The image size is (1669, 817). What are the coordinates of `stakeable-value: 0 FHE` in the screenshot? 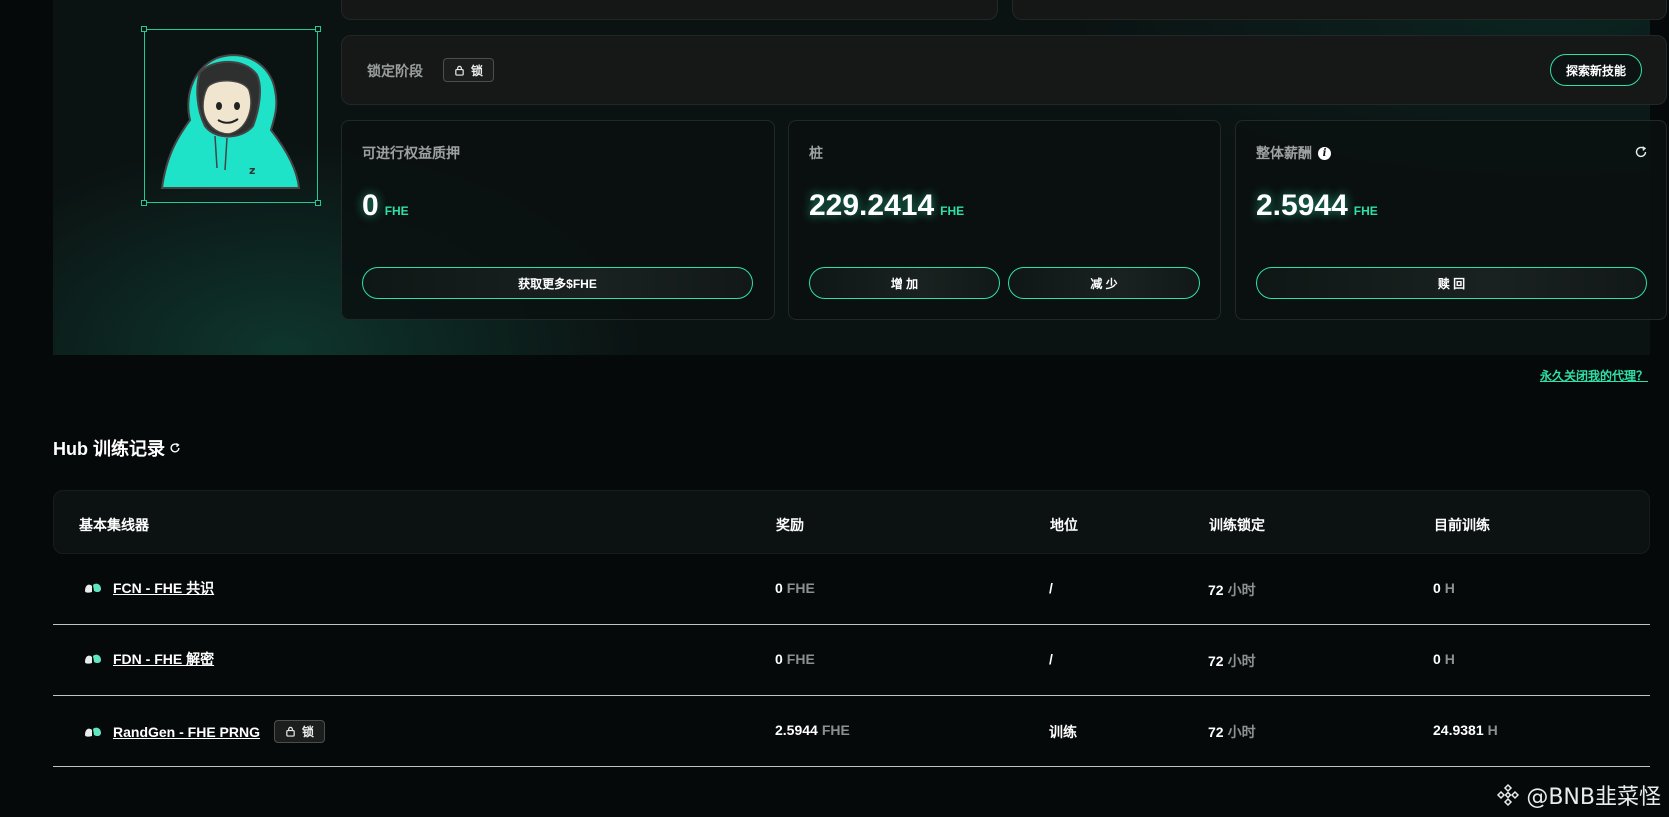 It's located at (385, 206).